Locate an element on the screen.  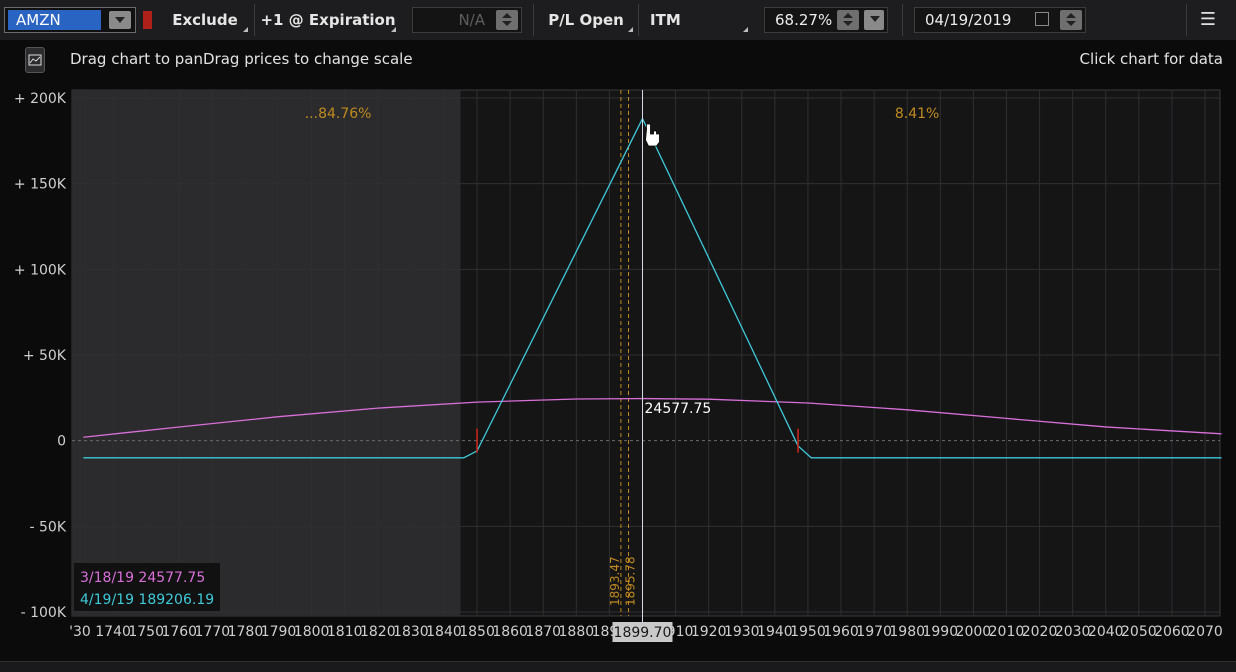
y-tick-label: - 50K is located at coordinates (48, 527).